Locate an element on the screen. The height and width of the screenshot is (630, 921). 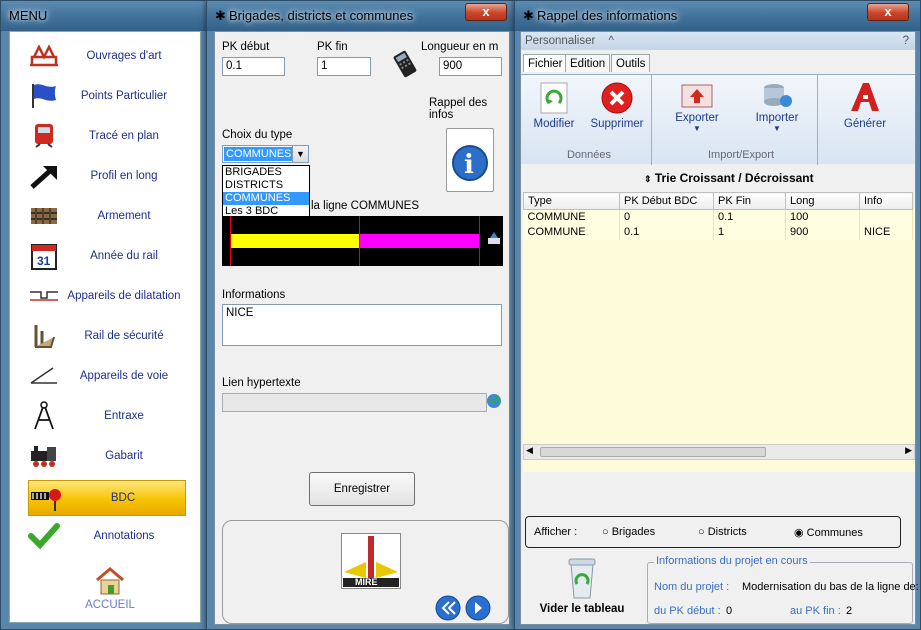
mire-logo: MIRE is located at coordinates (371, 561).